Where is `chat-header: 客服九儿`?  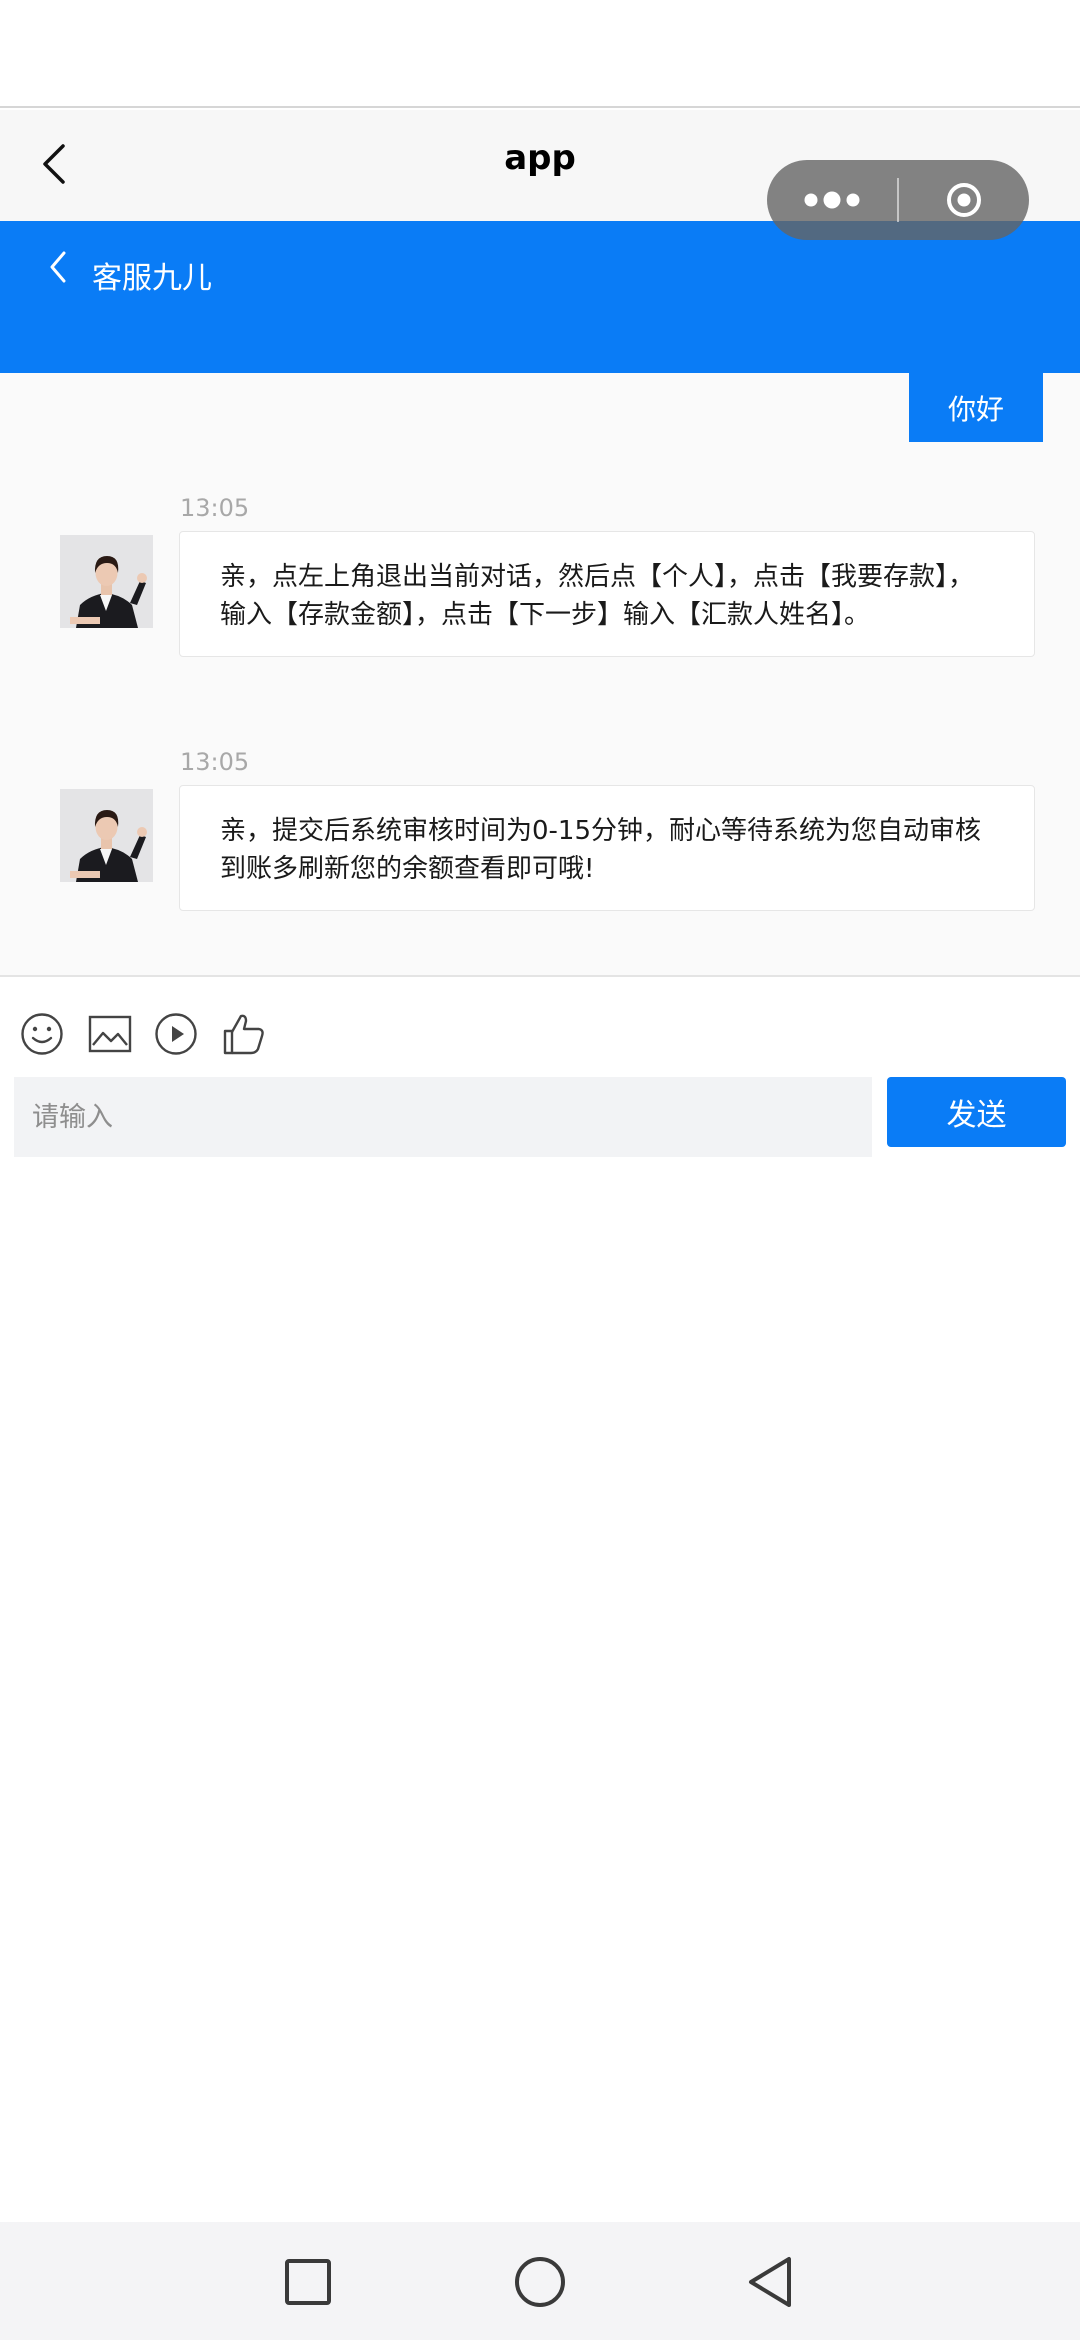
chat-header: 客服九儿 is located at coordinates (540, 297).